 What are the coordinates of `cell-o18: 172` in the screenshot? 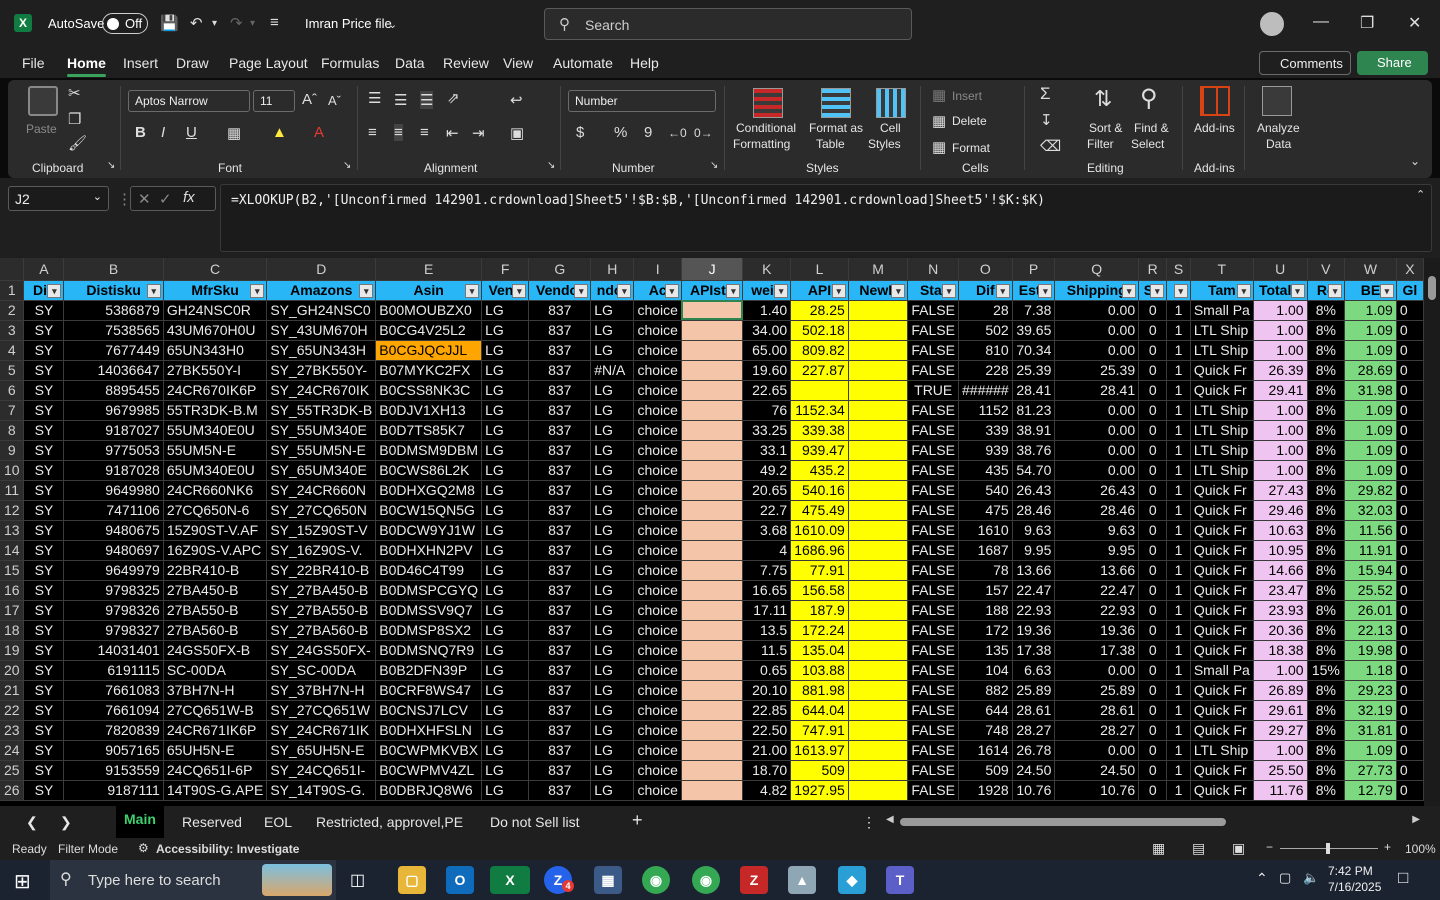 It's located at (985, 630).